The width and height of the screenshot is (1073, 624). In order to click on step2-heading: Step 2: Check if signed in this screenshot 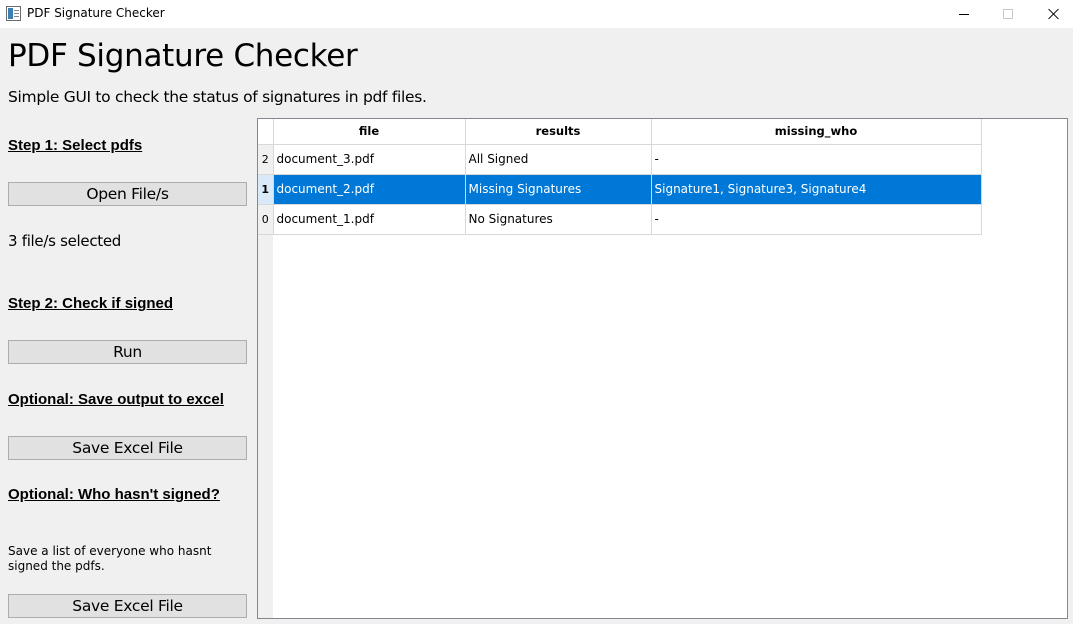, I will do `click(91, 303)`.